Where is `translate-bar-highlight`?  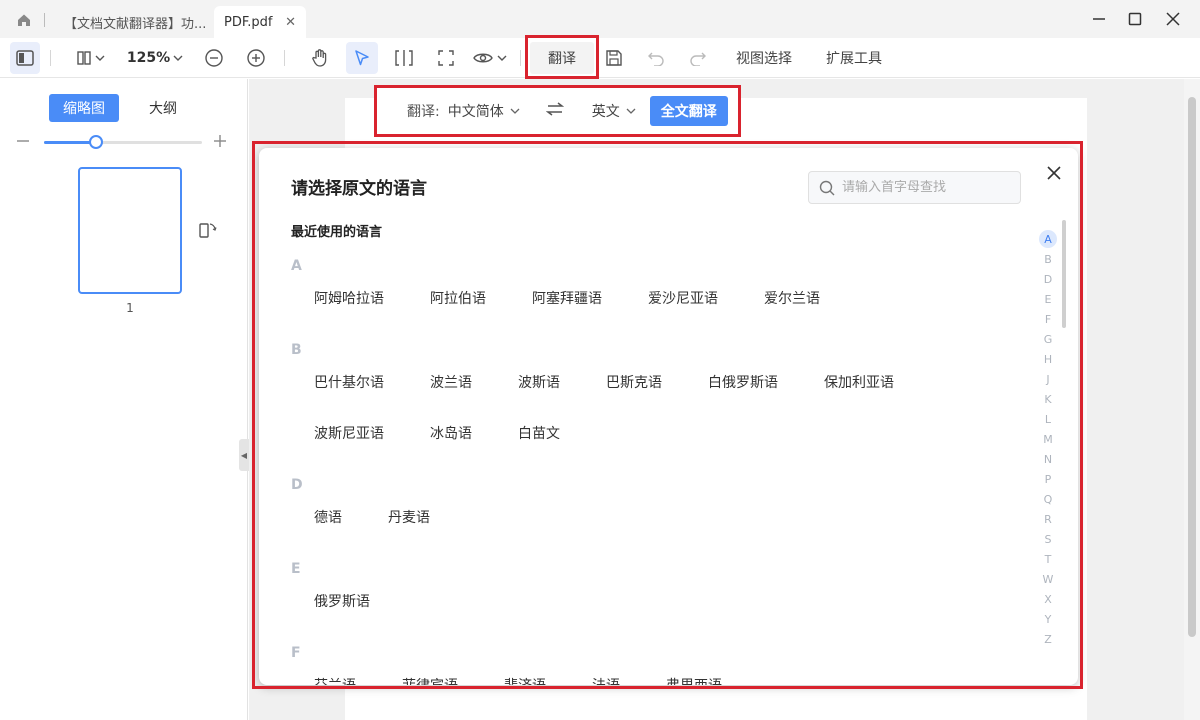
translate-bar-highlight is located at coordinates (557, 111).